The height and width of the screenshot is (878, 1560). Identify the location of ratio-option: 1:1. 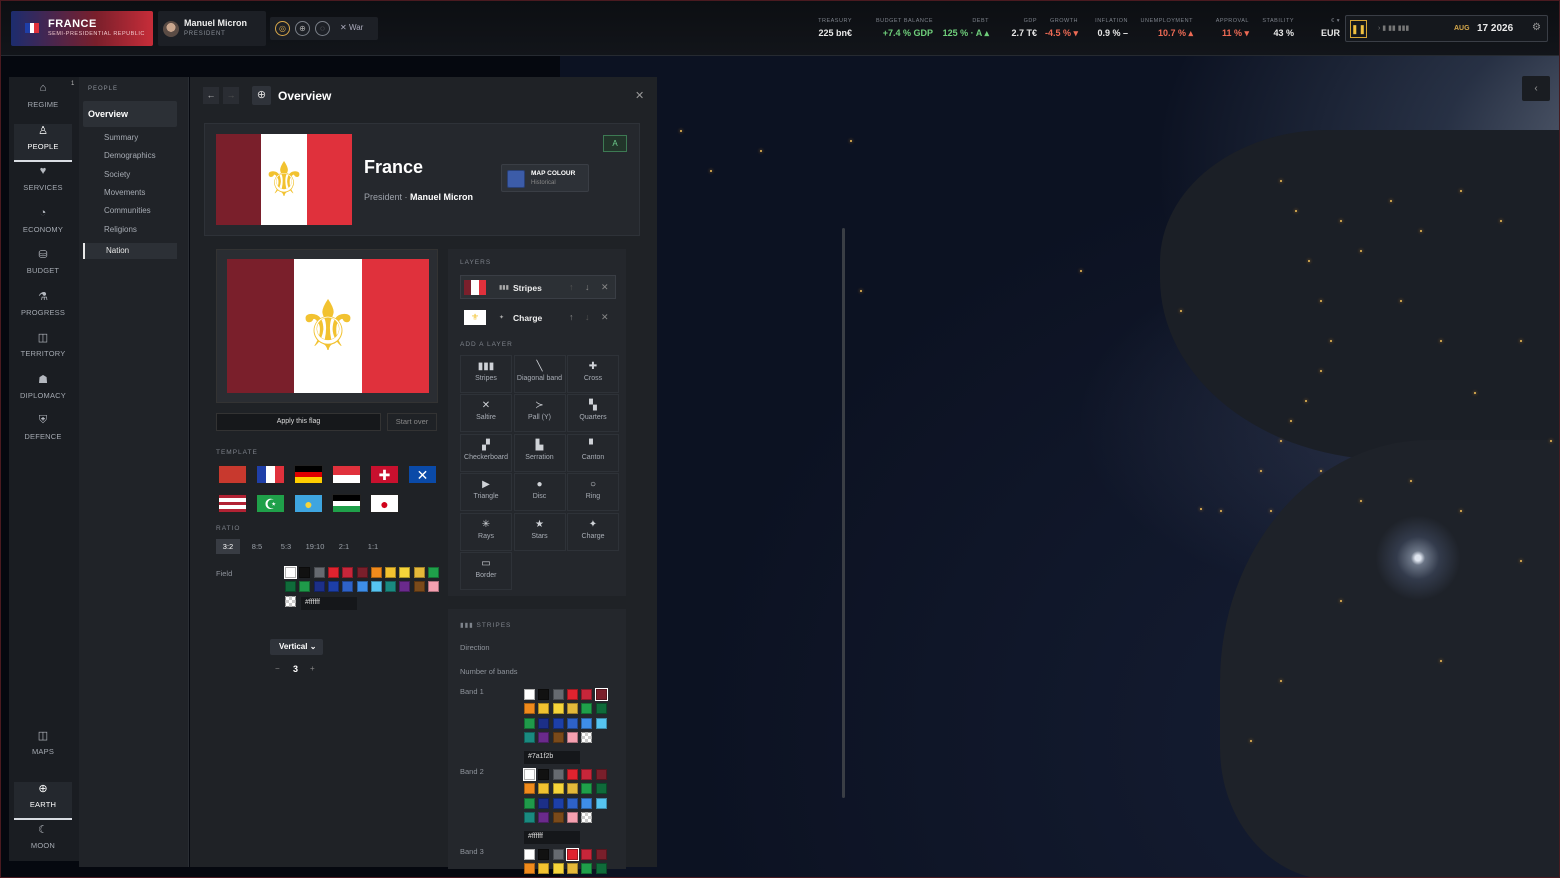
(373, 546).